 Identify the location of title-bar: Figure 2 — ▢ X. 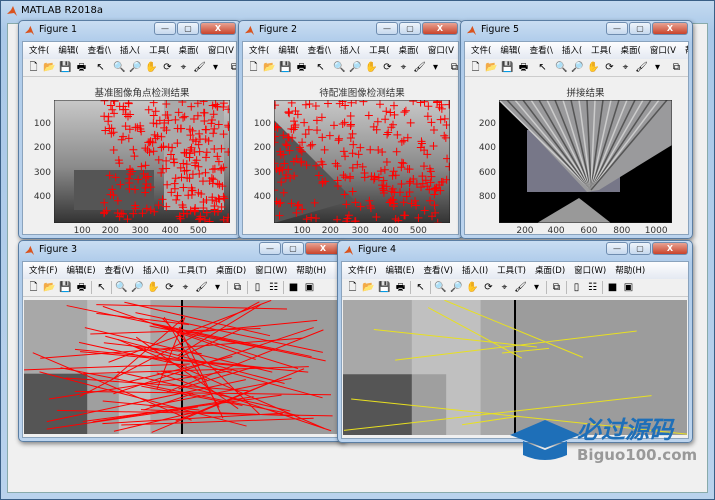
(350, 30).